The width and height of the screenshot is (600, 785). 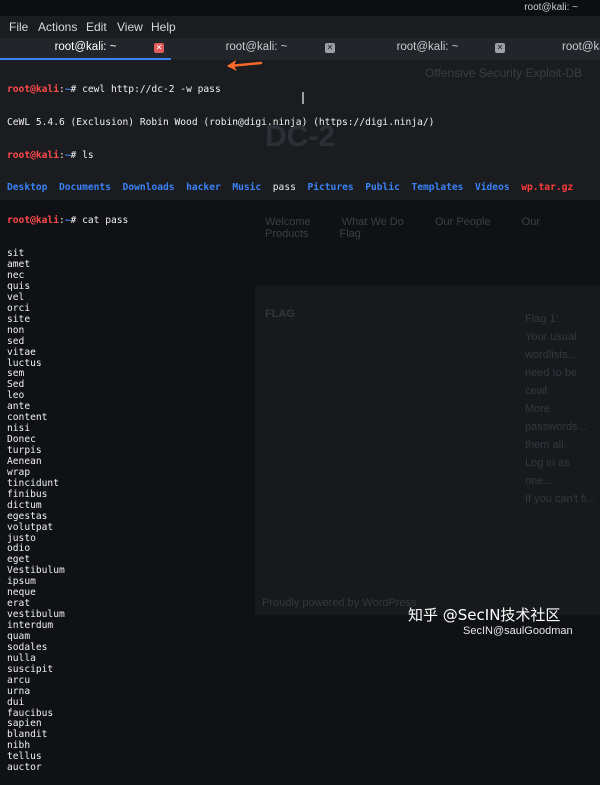 What do you see at coordinates (85, 155) in the screenshot?
I see `command-text: ls` at bounding box center [85, 155].